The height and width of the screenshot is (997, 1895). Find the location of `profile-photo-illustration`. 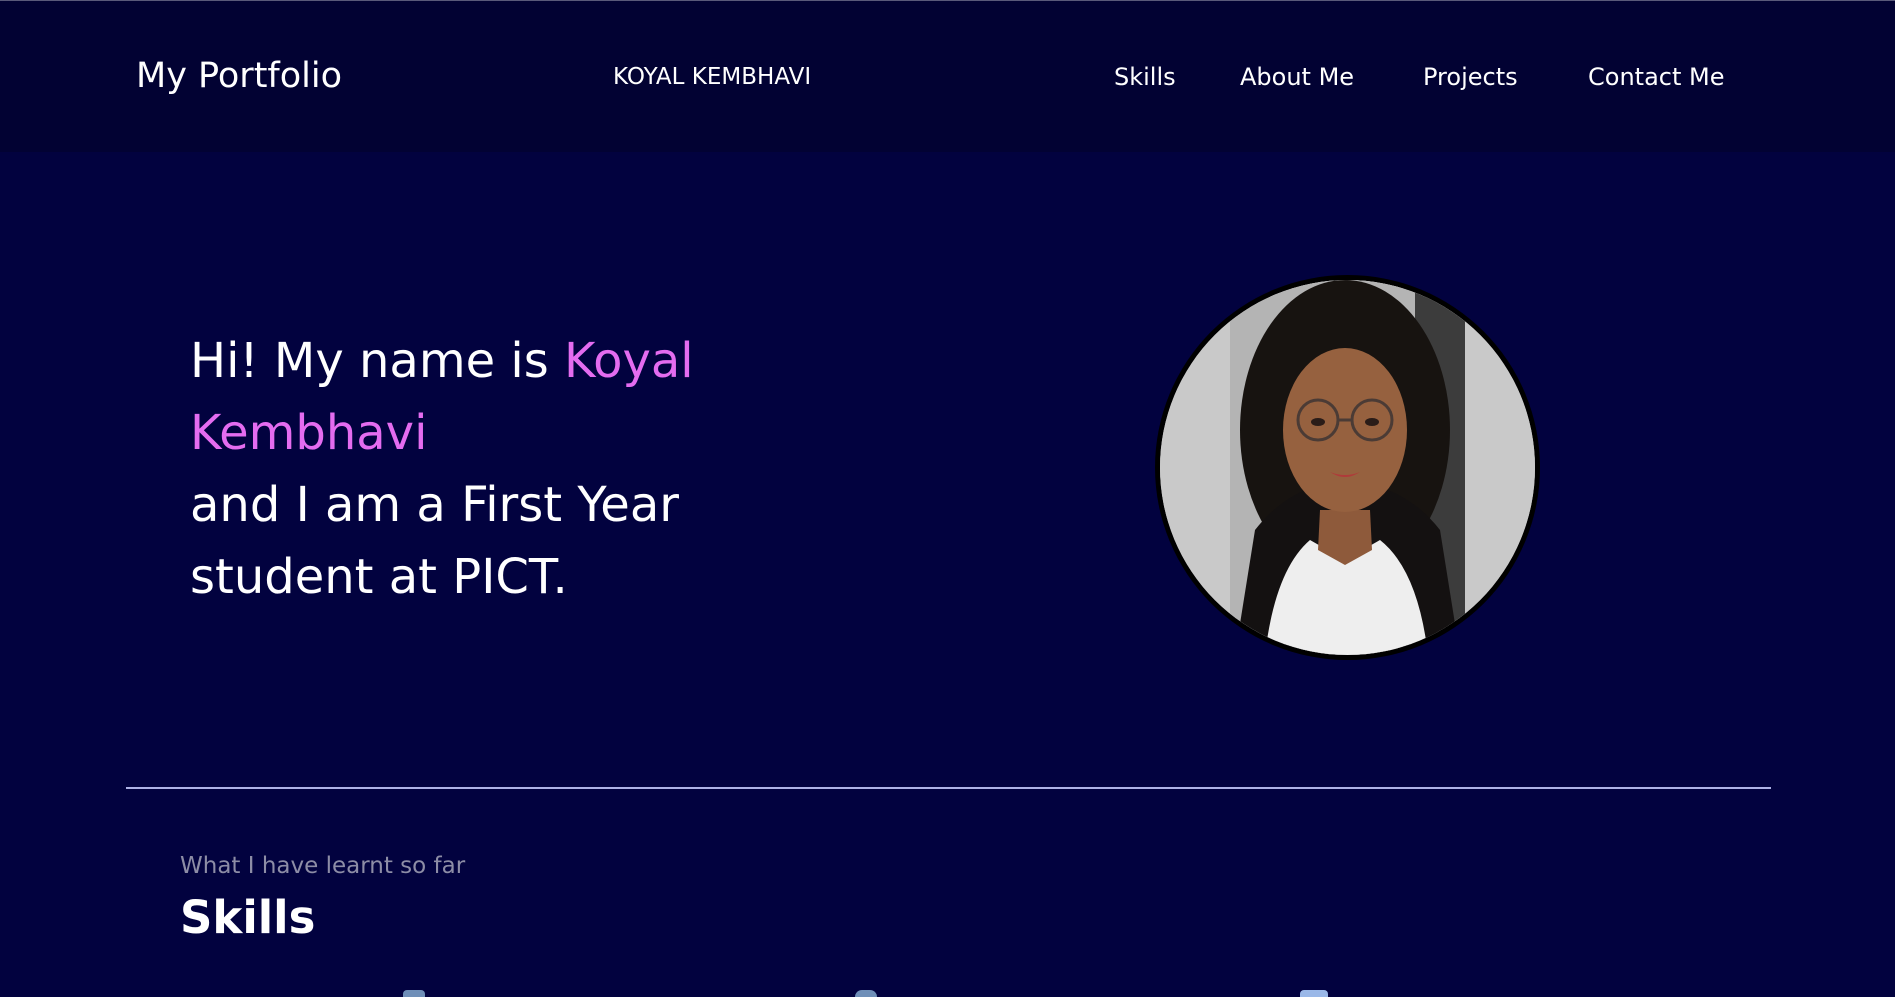

profile-photo-illustration is located at coordinates (1347, 467).